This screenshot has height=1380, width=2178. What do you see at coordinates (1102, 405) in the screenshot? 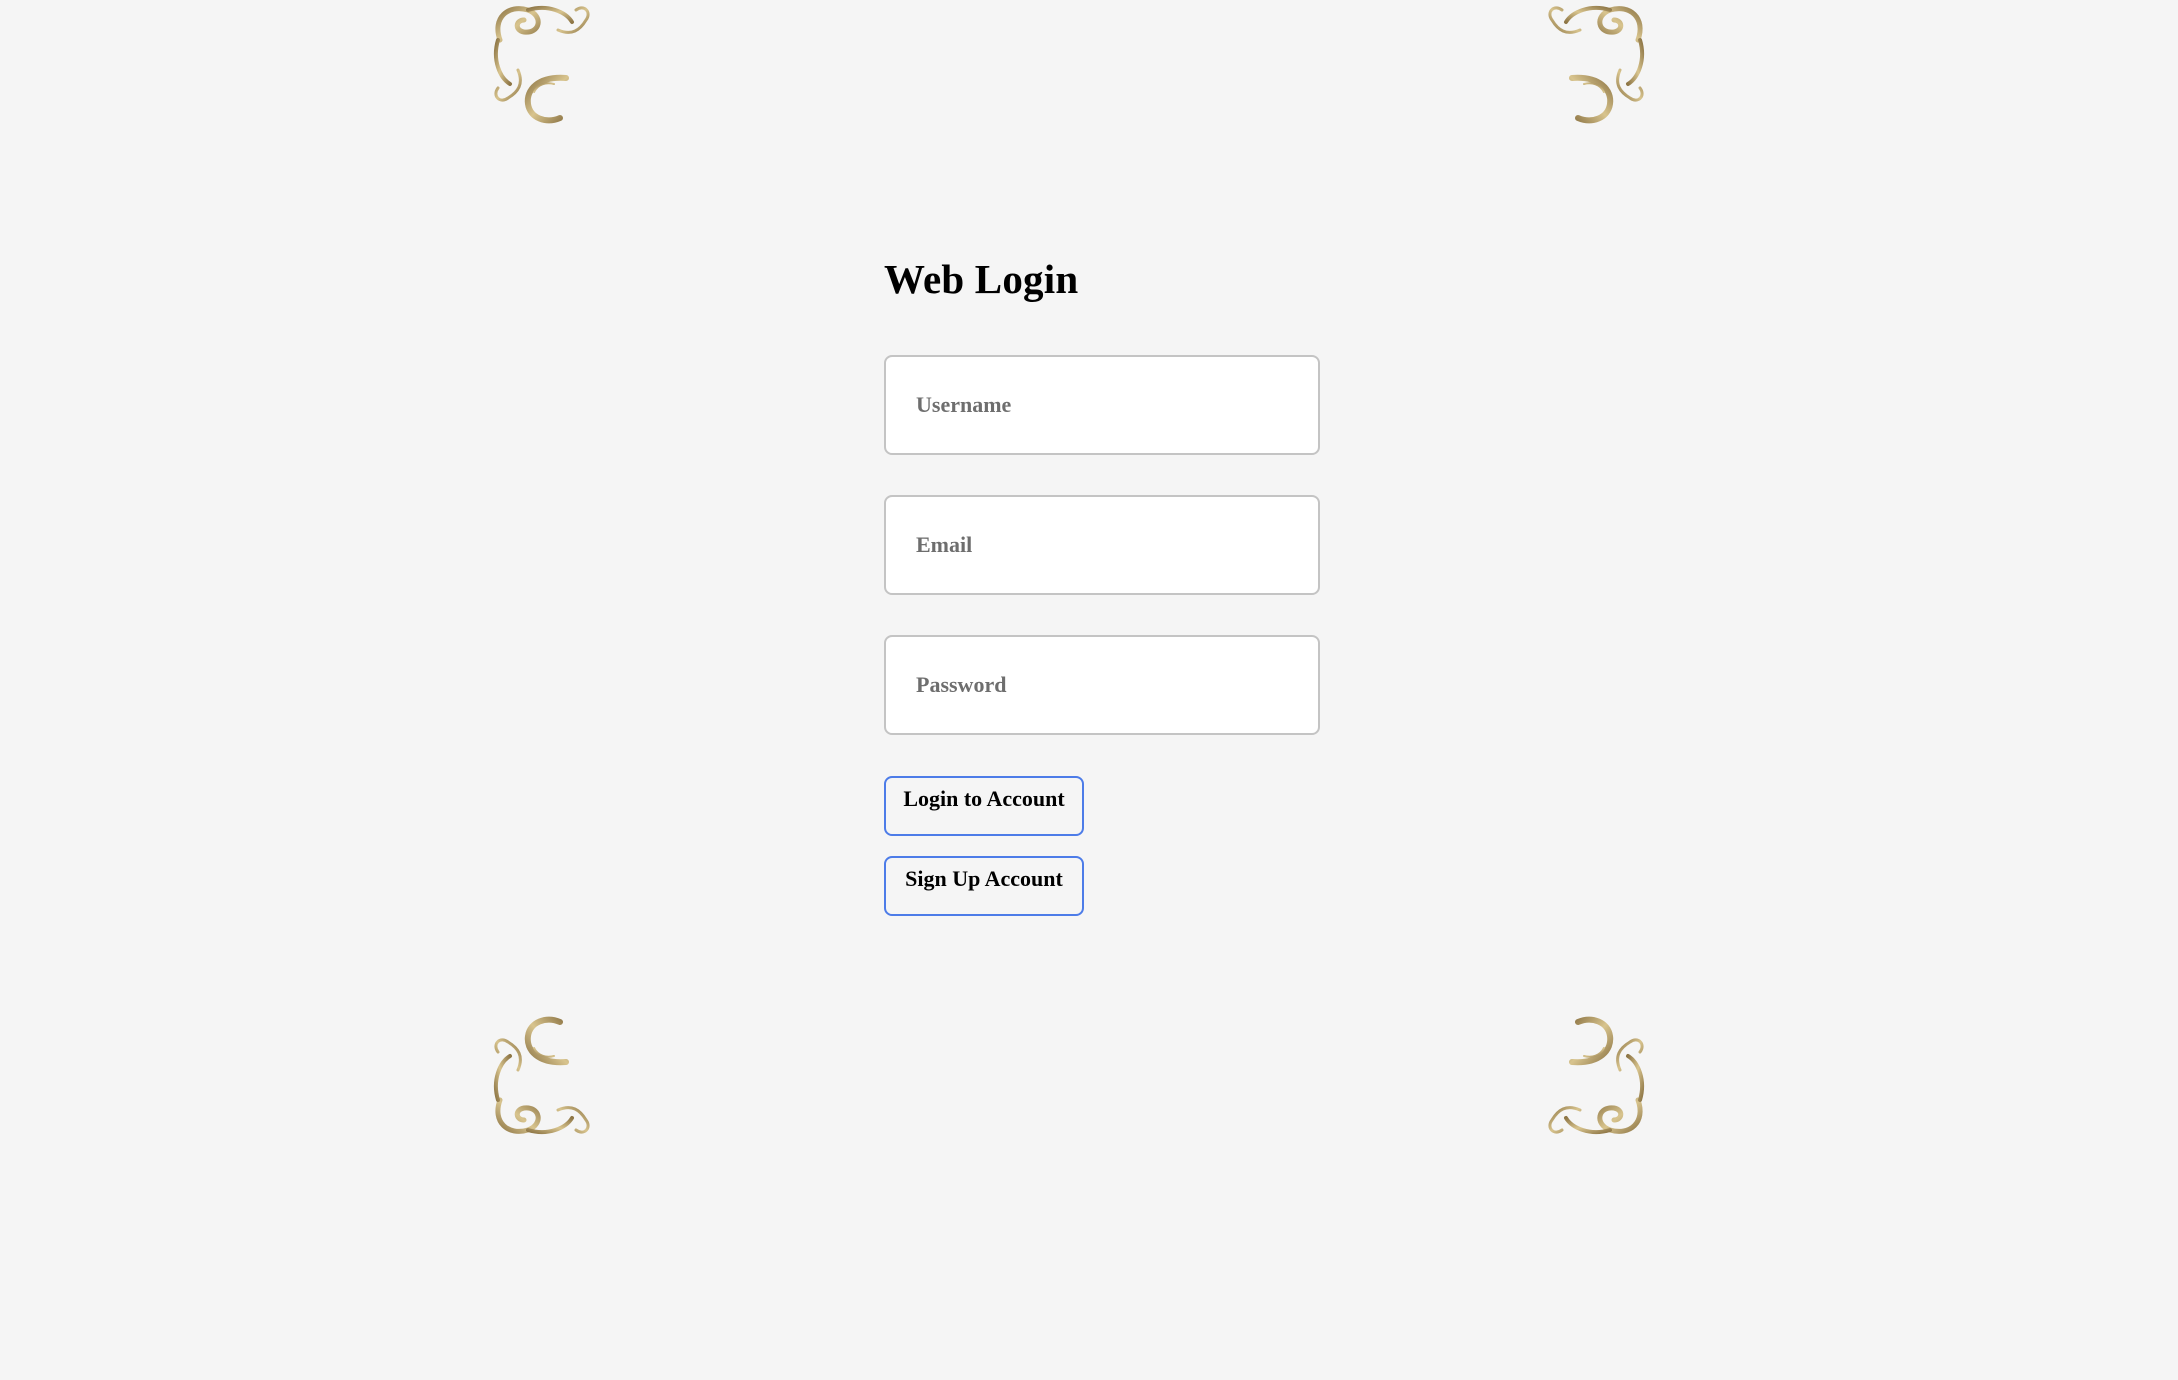
I see `username-input` at bounding box center [1102, 405].